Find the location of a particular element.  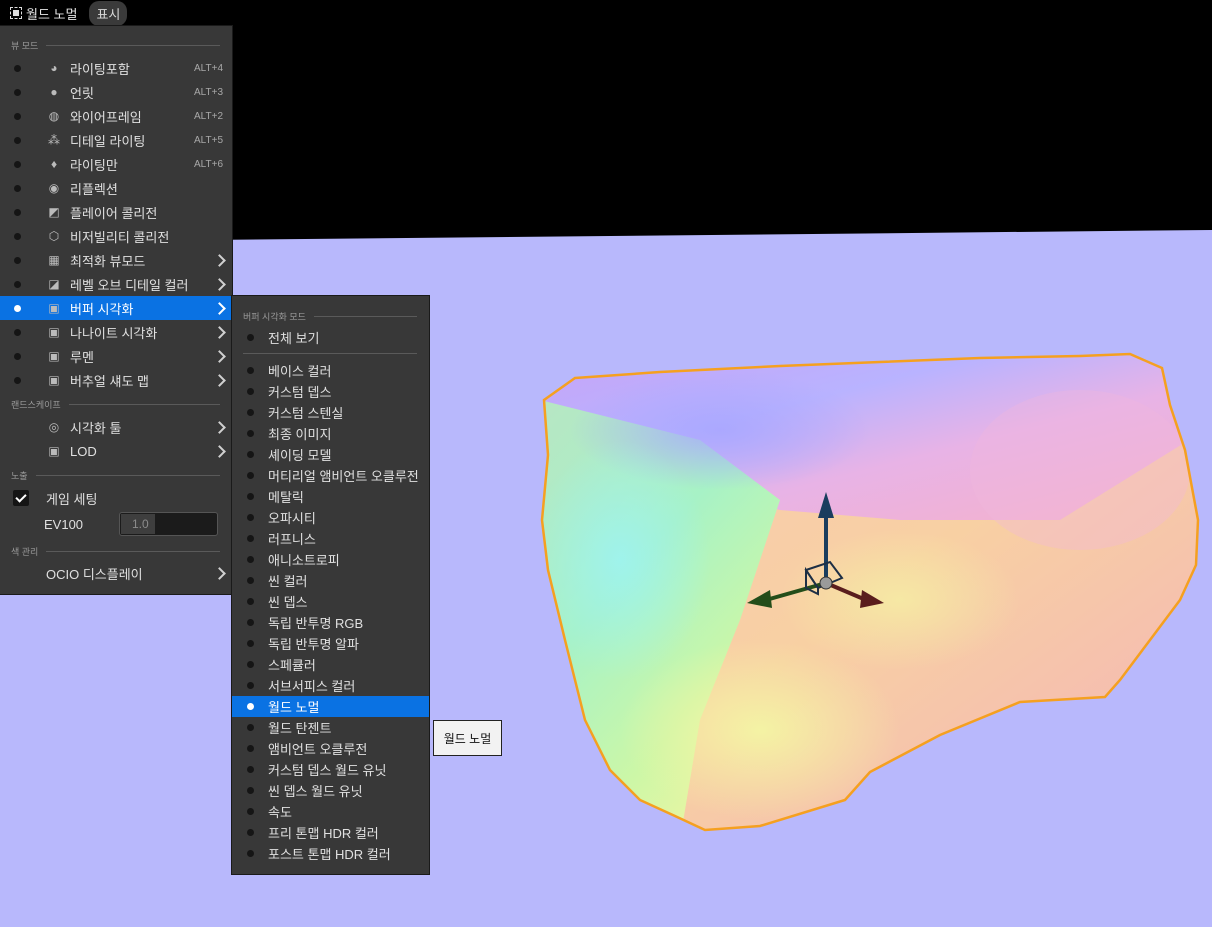

reflection-icon: ◉ is located at coordinates (54, 188).